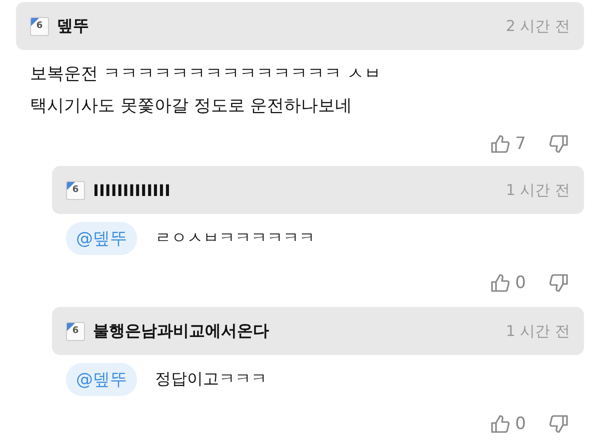  I want to click on comment-text: 정답이고ㅋㅋㅋ, so click(211, 379).